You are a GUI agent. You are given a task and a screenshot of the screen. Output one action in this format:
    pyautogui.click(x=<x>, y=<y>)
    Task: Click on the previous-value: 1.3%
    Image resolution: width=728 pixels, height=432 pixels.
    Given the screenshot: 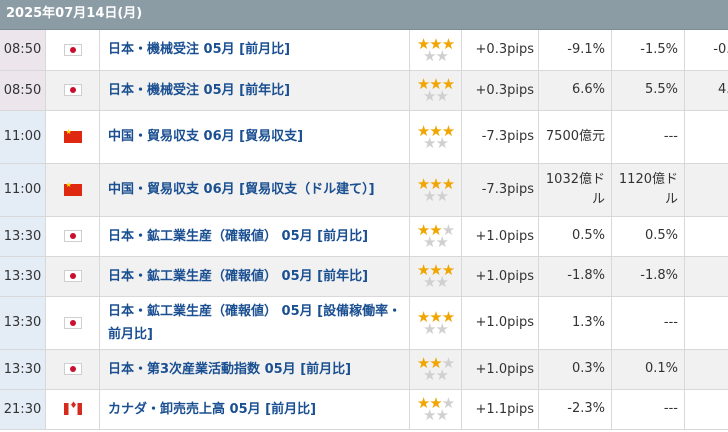 What is the action you would take?
    pyautogui.click(x=575, y=323)
    